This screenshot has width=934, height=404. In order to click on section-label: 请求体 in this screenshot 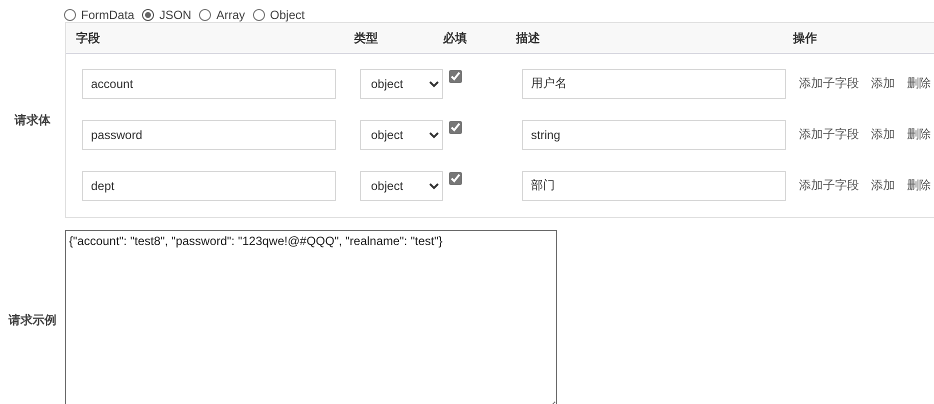, I will do `click(32, 120)`.